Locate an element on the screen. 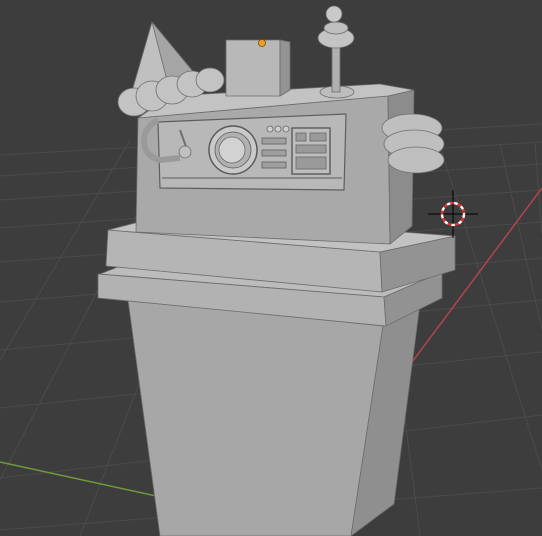  antenna-top-ball is located at coordinates (334, 14).